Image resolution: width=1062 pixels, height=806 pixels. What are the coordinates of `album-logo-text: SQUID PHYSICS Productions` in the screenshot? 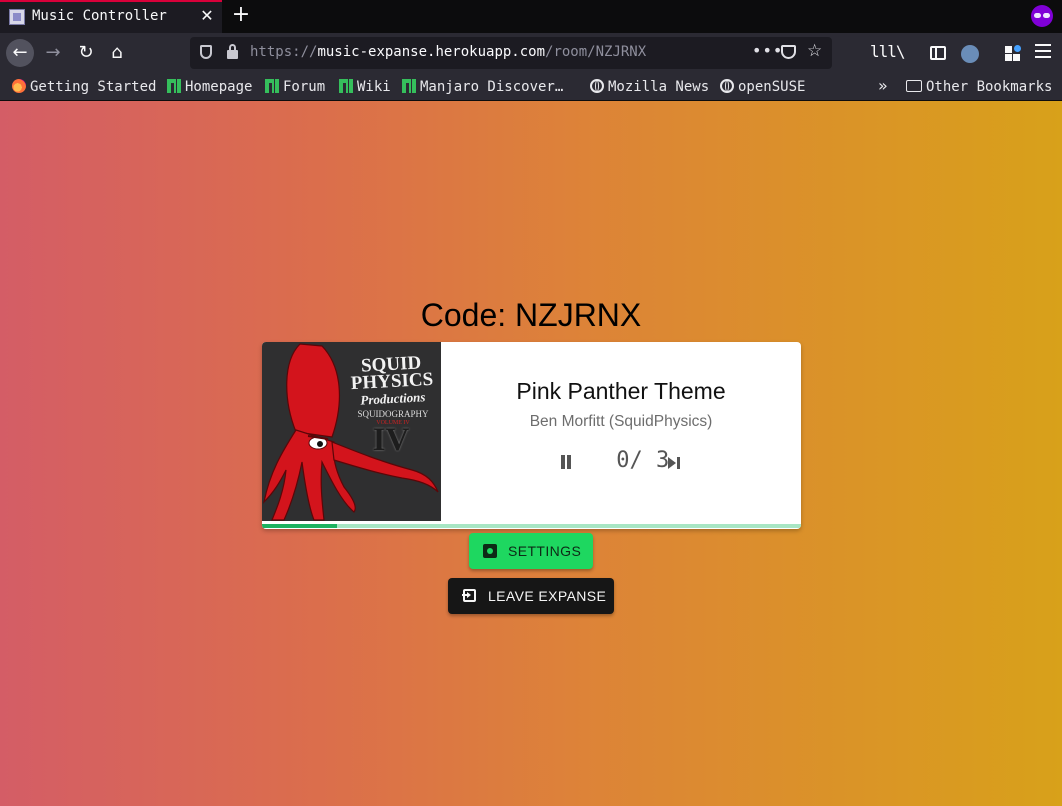 It's located at (392, 381).